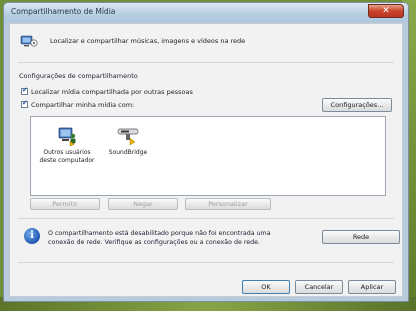 This screenshot has height=311, width=416. I want to click on device-label-line1: SoundBridge, so click(128, 152).